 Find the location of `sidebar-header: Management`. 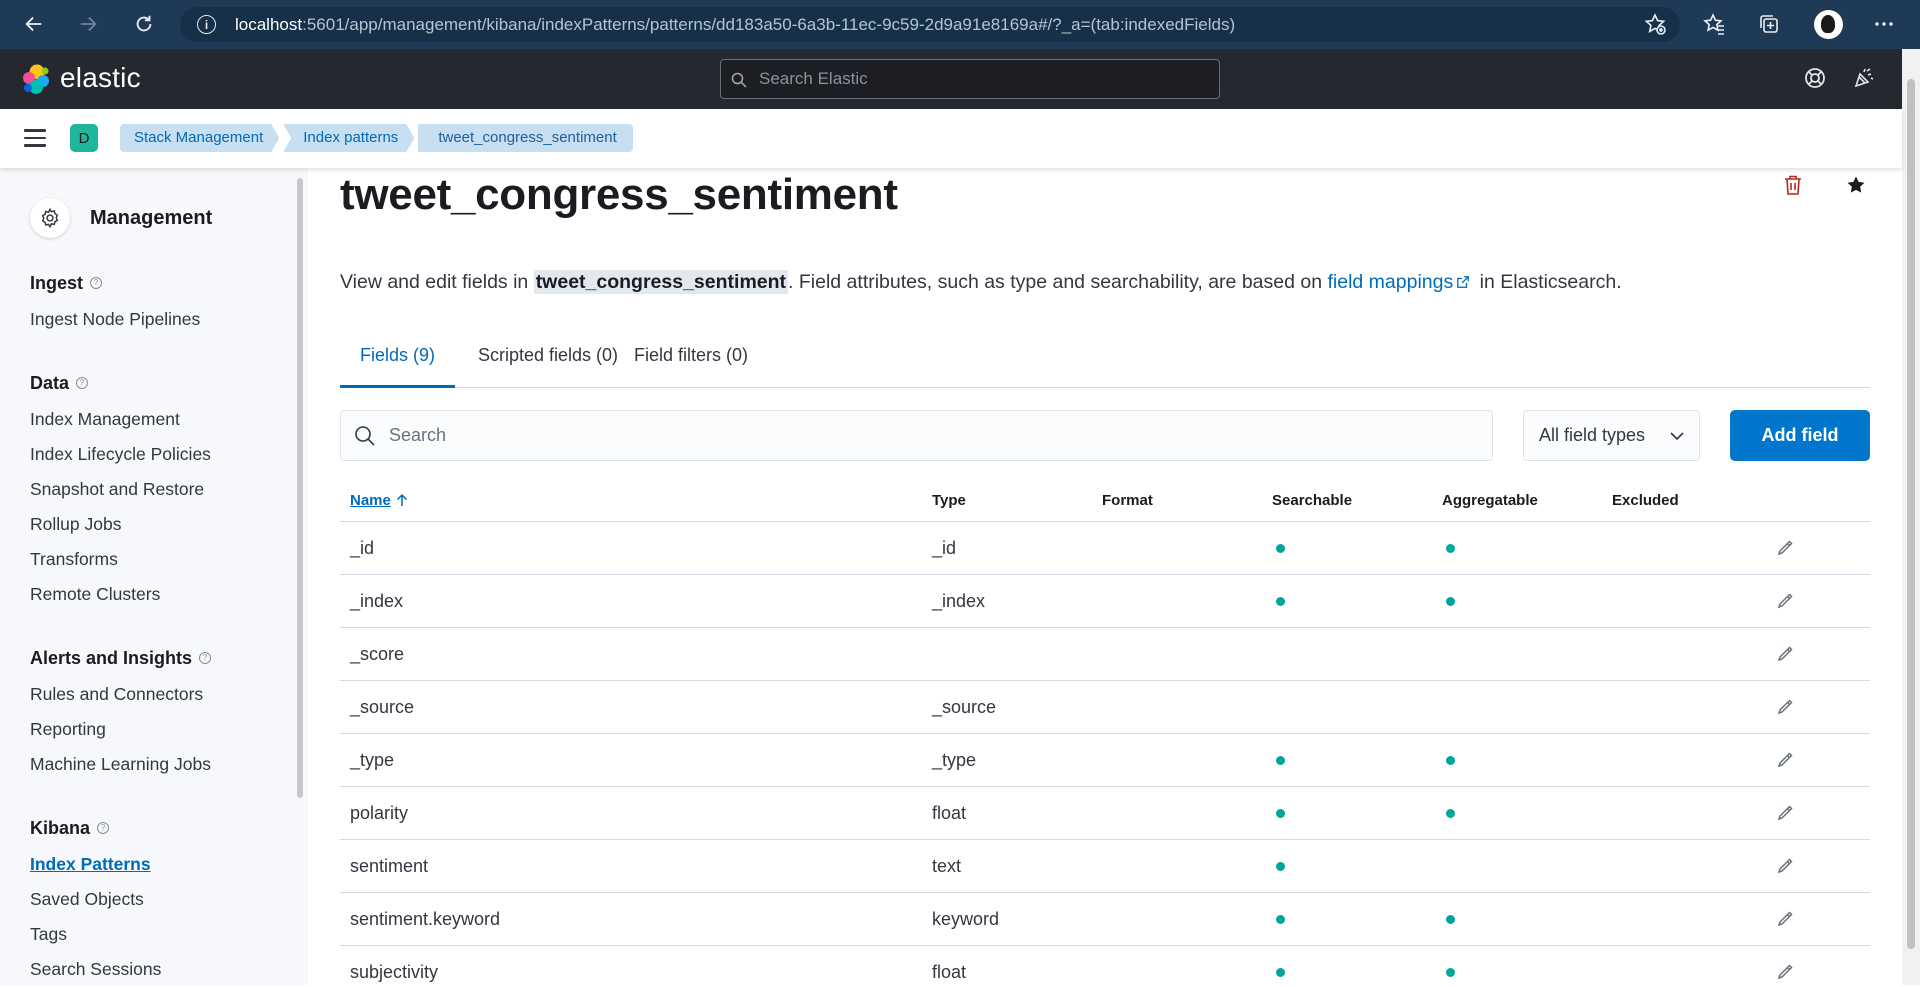

sidebar-header: Management is located at coordinates (121, 218).